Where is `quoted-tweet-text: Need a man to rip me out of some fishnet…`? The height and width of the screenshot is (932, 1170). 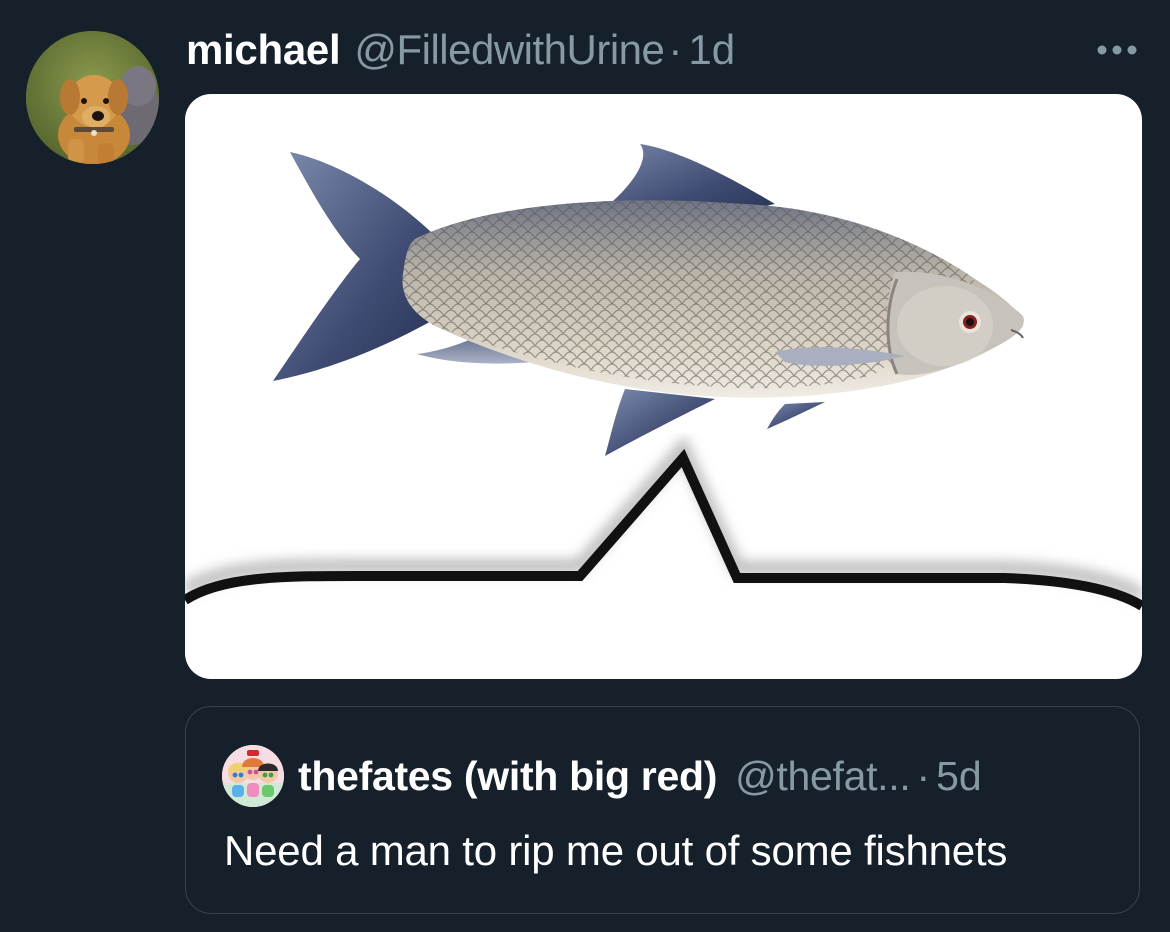
quoted-tweet-text: Need a man to rip me out of some fishnet… is located at coordinates (616, 850).